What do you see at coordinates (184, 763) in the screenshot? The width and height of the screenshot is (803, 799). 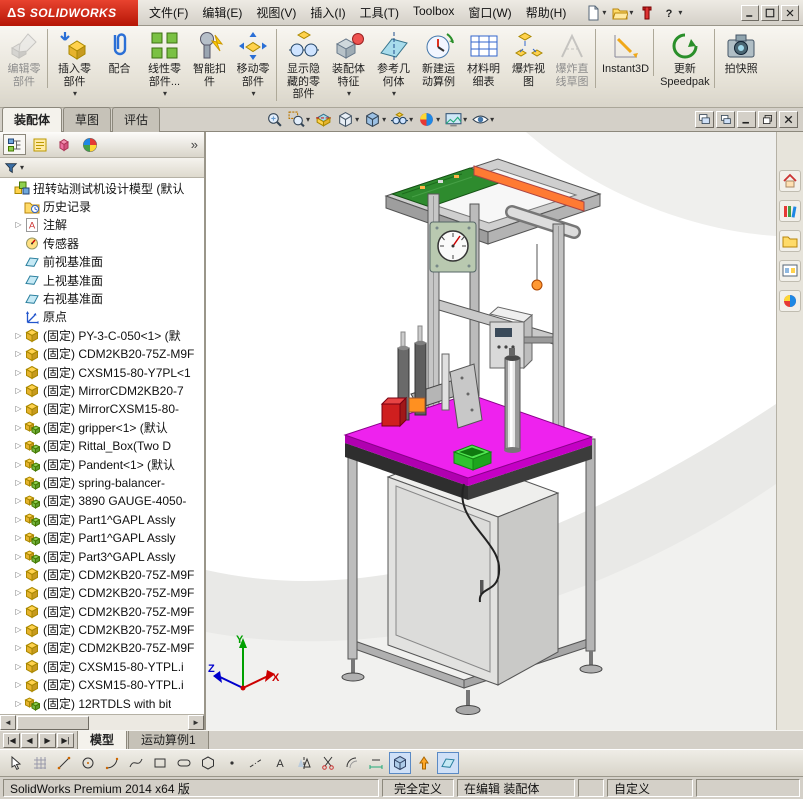 I see `sk-slot-icon` at bounding box center [184, 763].